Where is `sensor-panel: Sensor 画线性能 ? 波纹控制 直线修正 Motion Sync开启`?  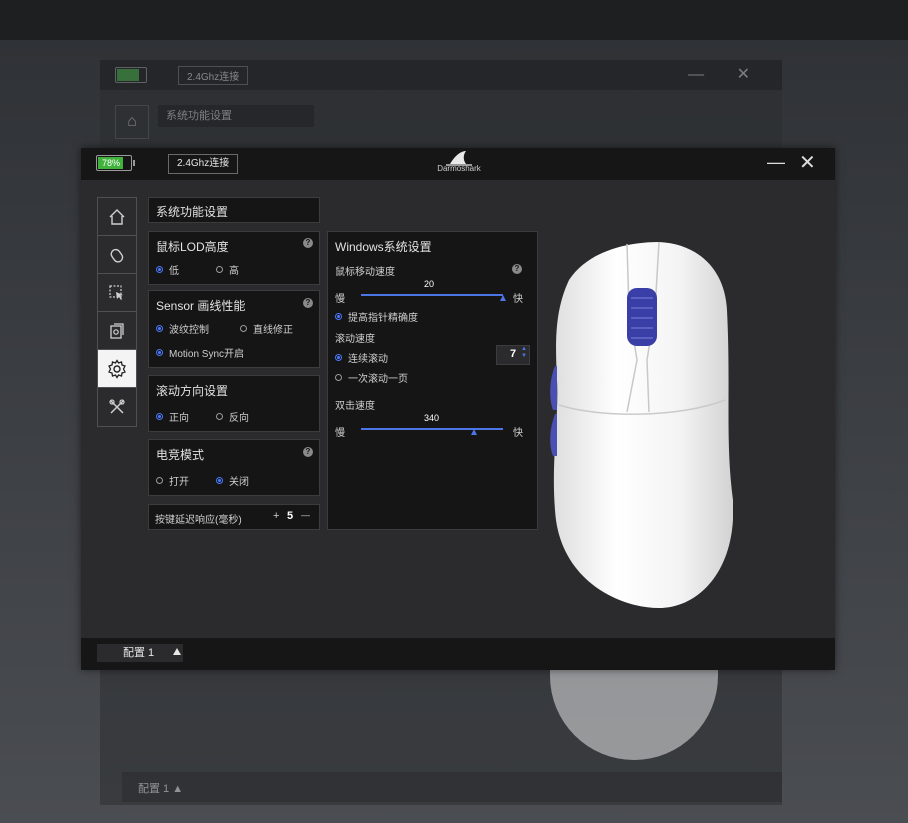
sensor-panel: Sensor 画线性能 ? 波纹控制 直线修正 Motion Sync开启 is located at coordinates (234, 329).